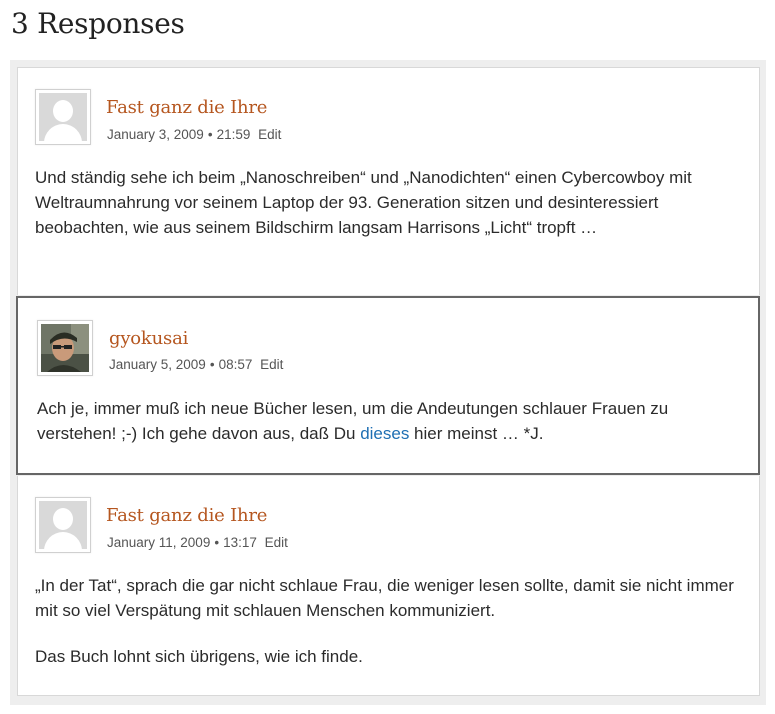  I want to click on comment-inline-link: dieses, so click(384, 433).